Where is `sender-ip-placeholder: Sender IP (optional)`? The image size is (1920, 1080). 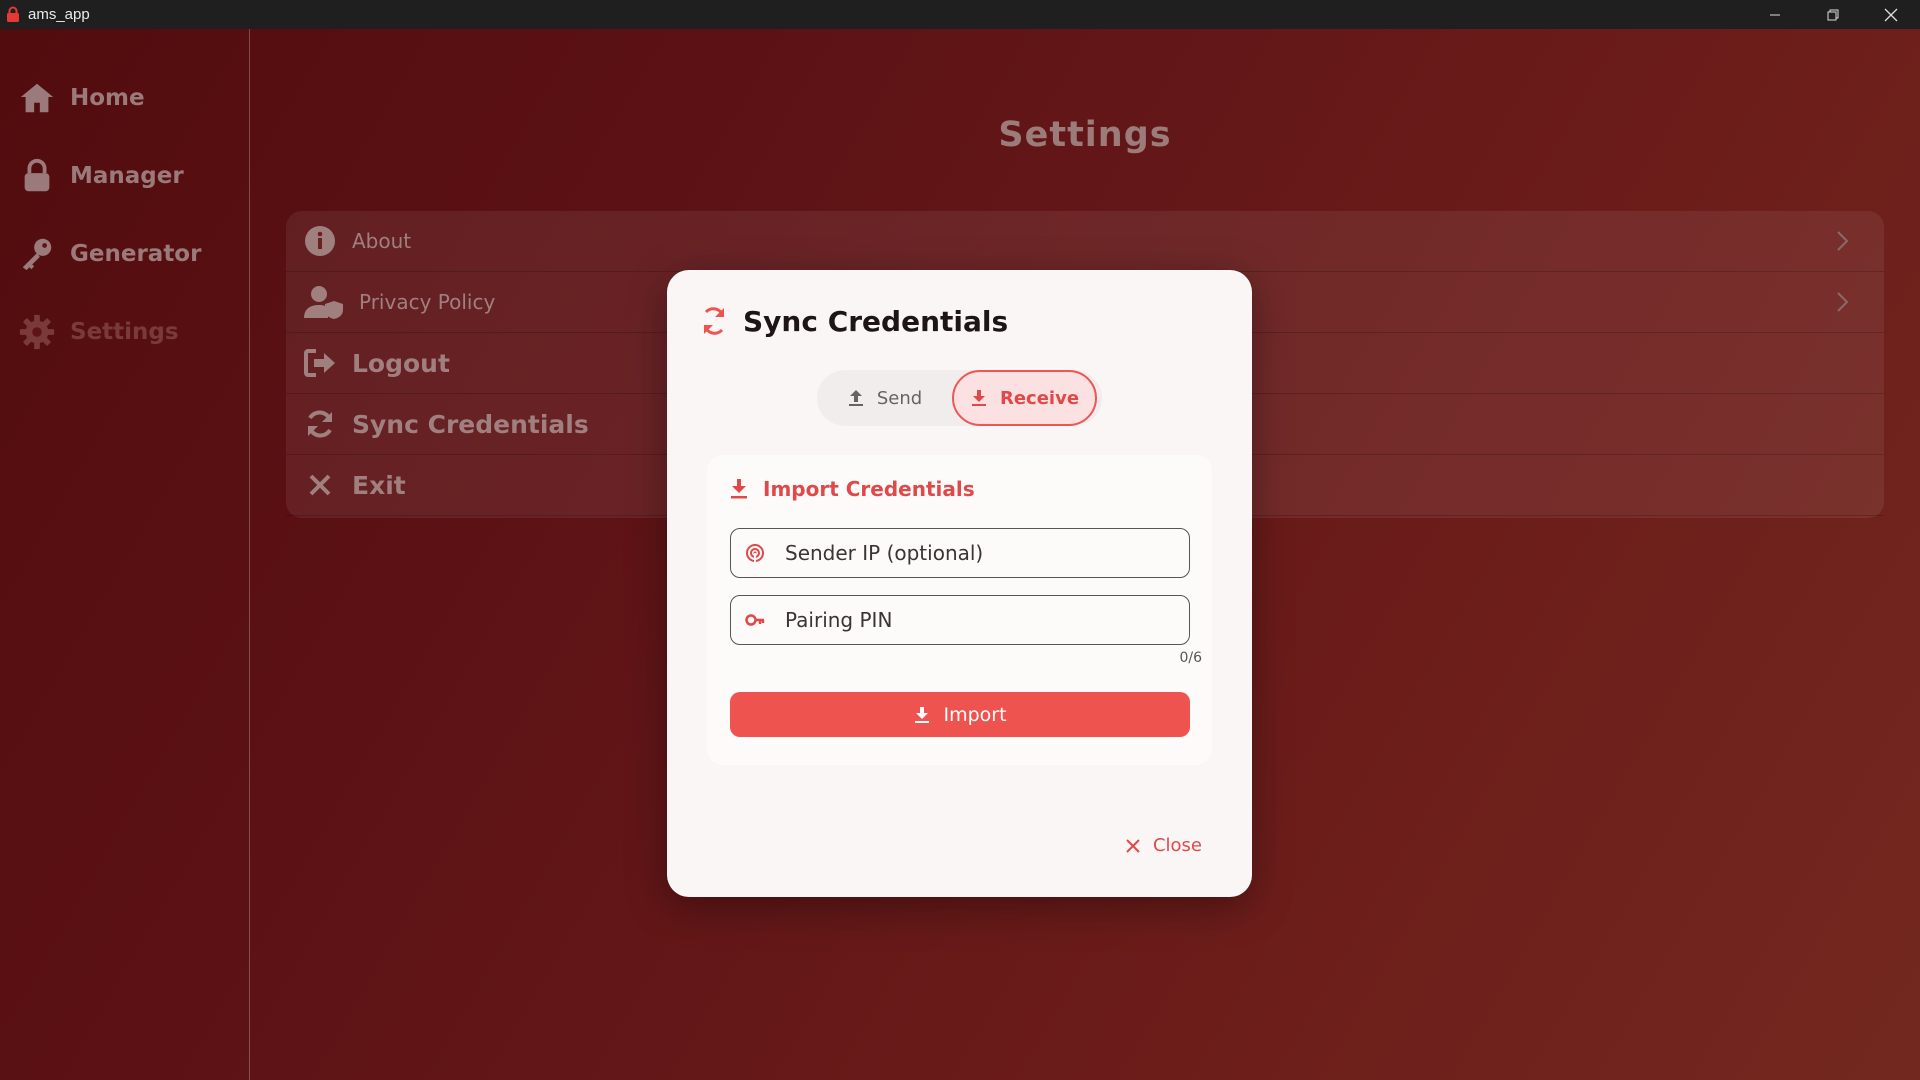
sender-ip-placeholder: Sender IP (optional) is located at coordinates (884, 553).